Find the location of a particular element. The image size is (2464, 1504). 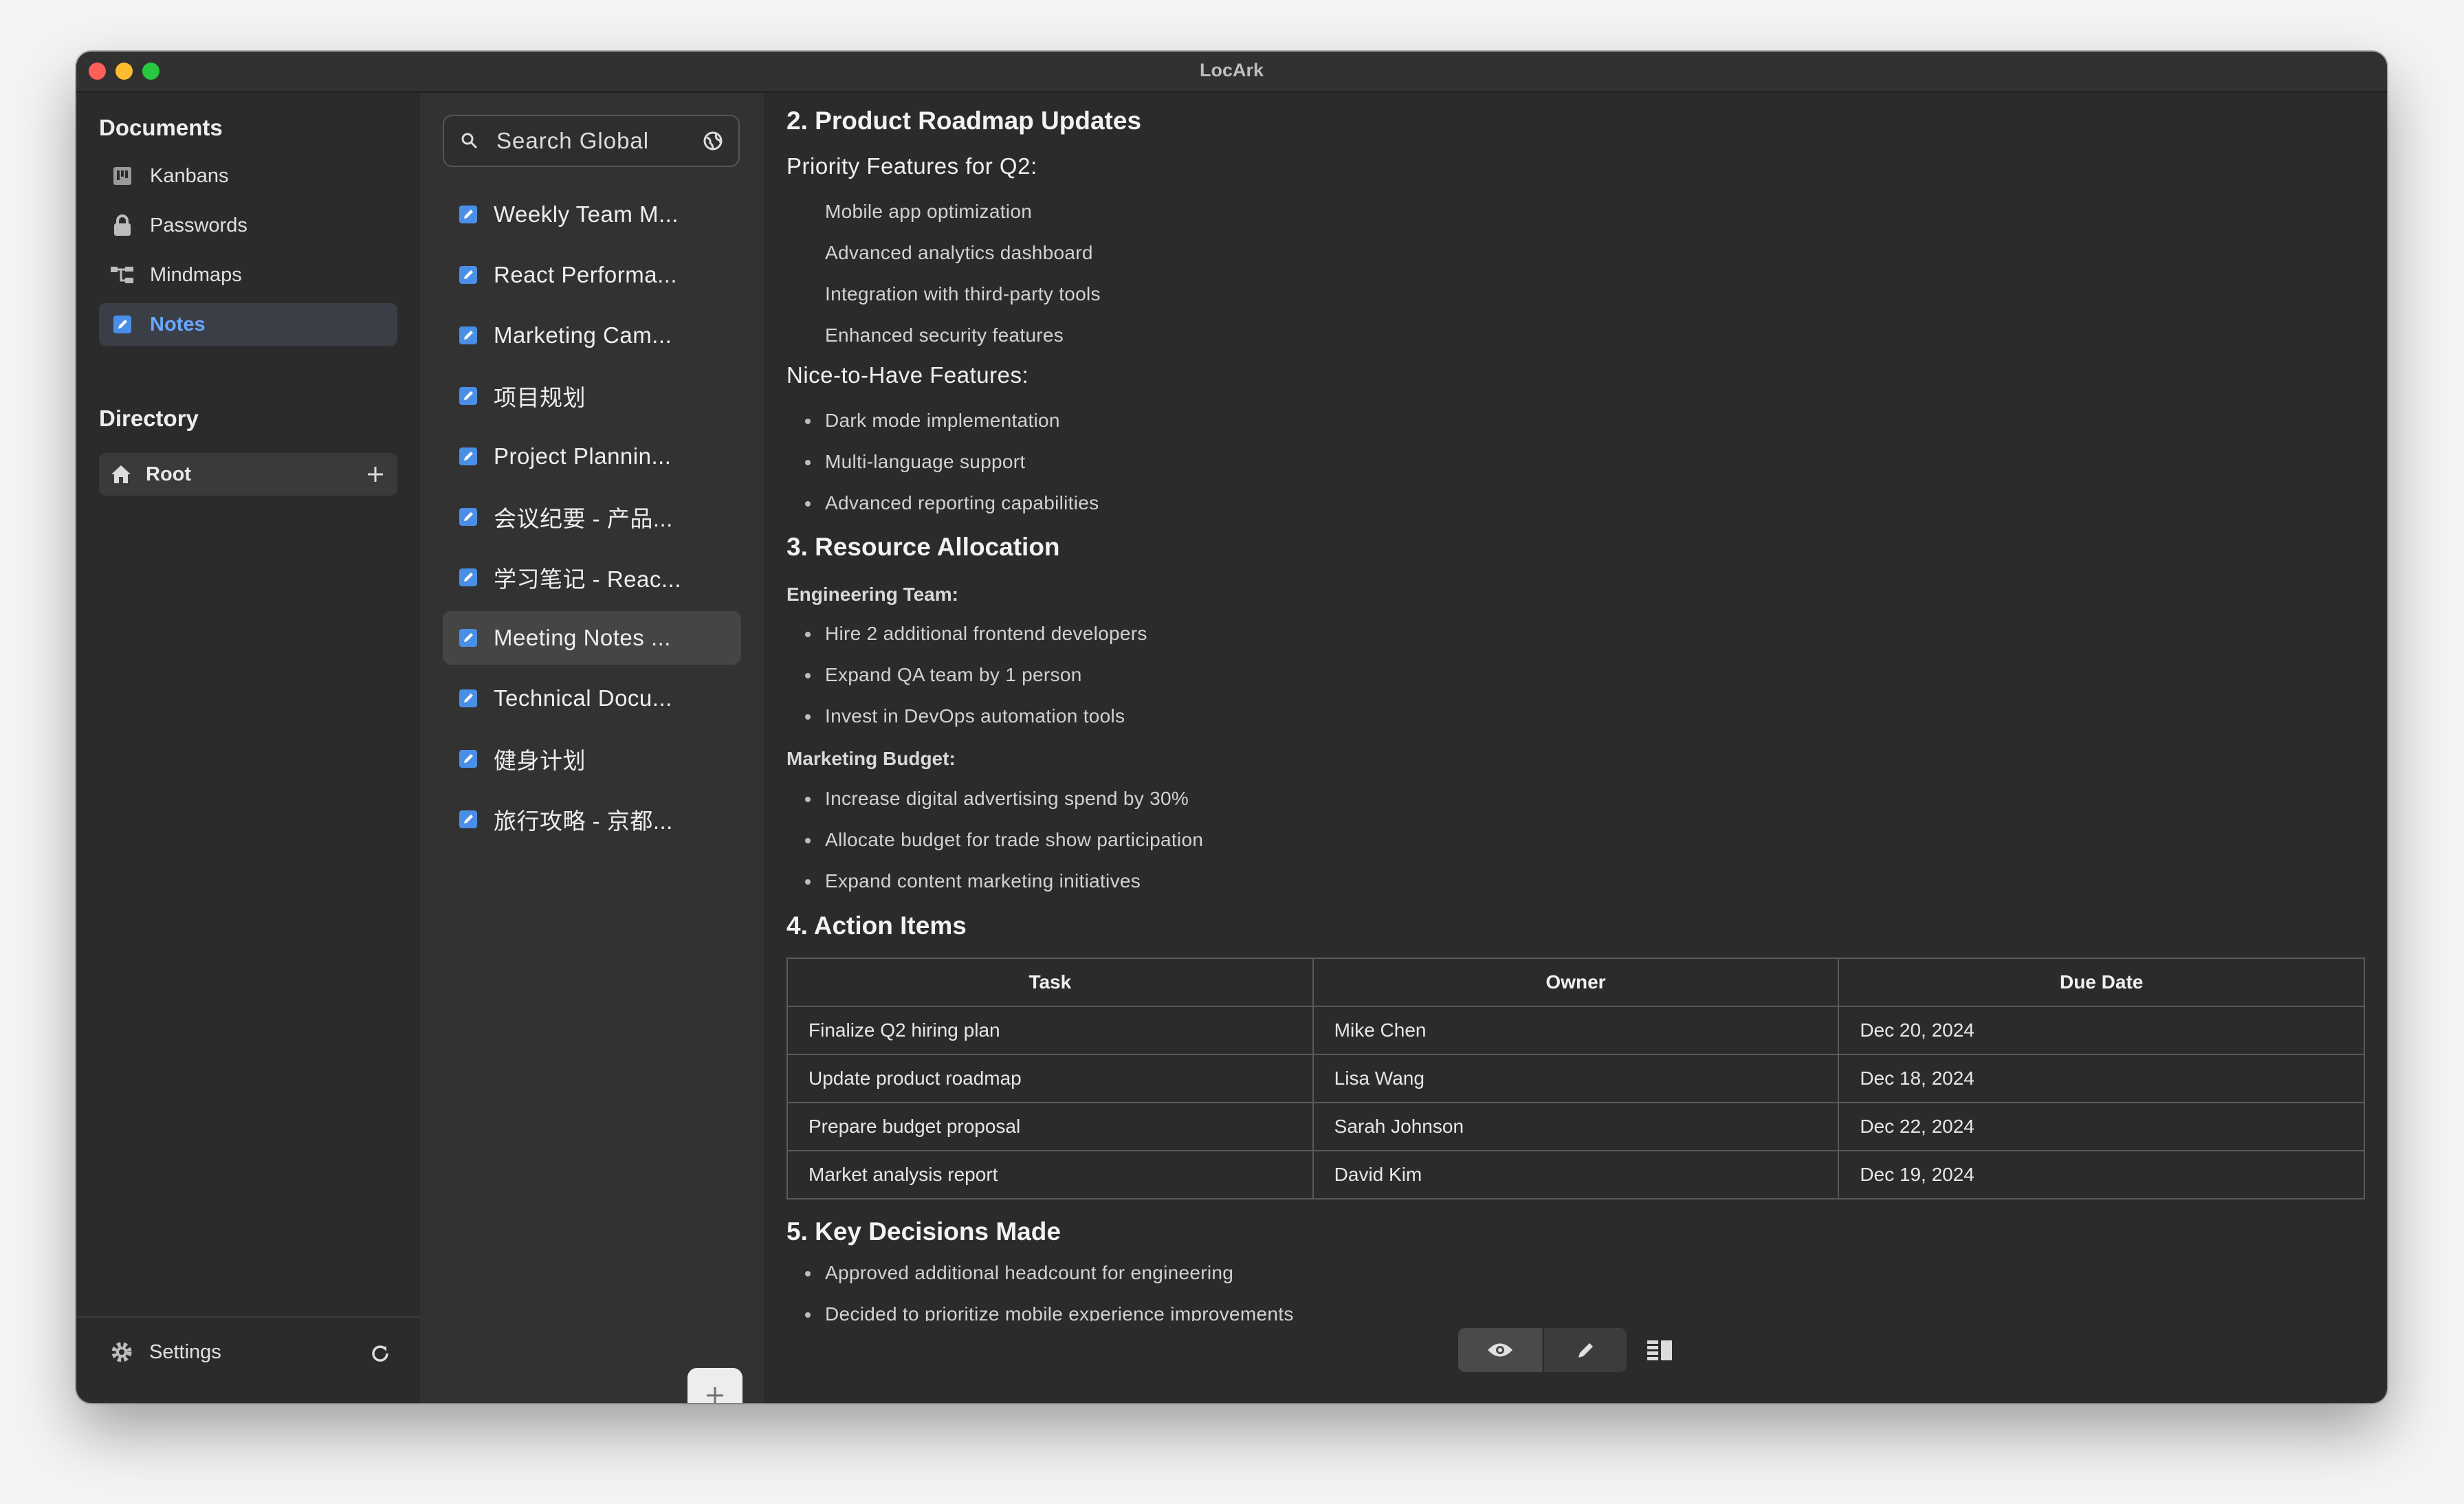

subheading: Priority Features for Q2: is located at coordinates (911, 166).